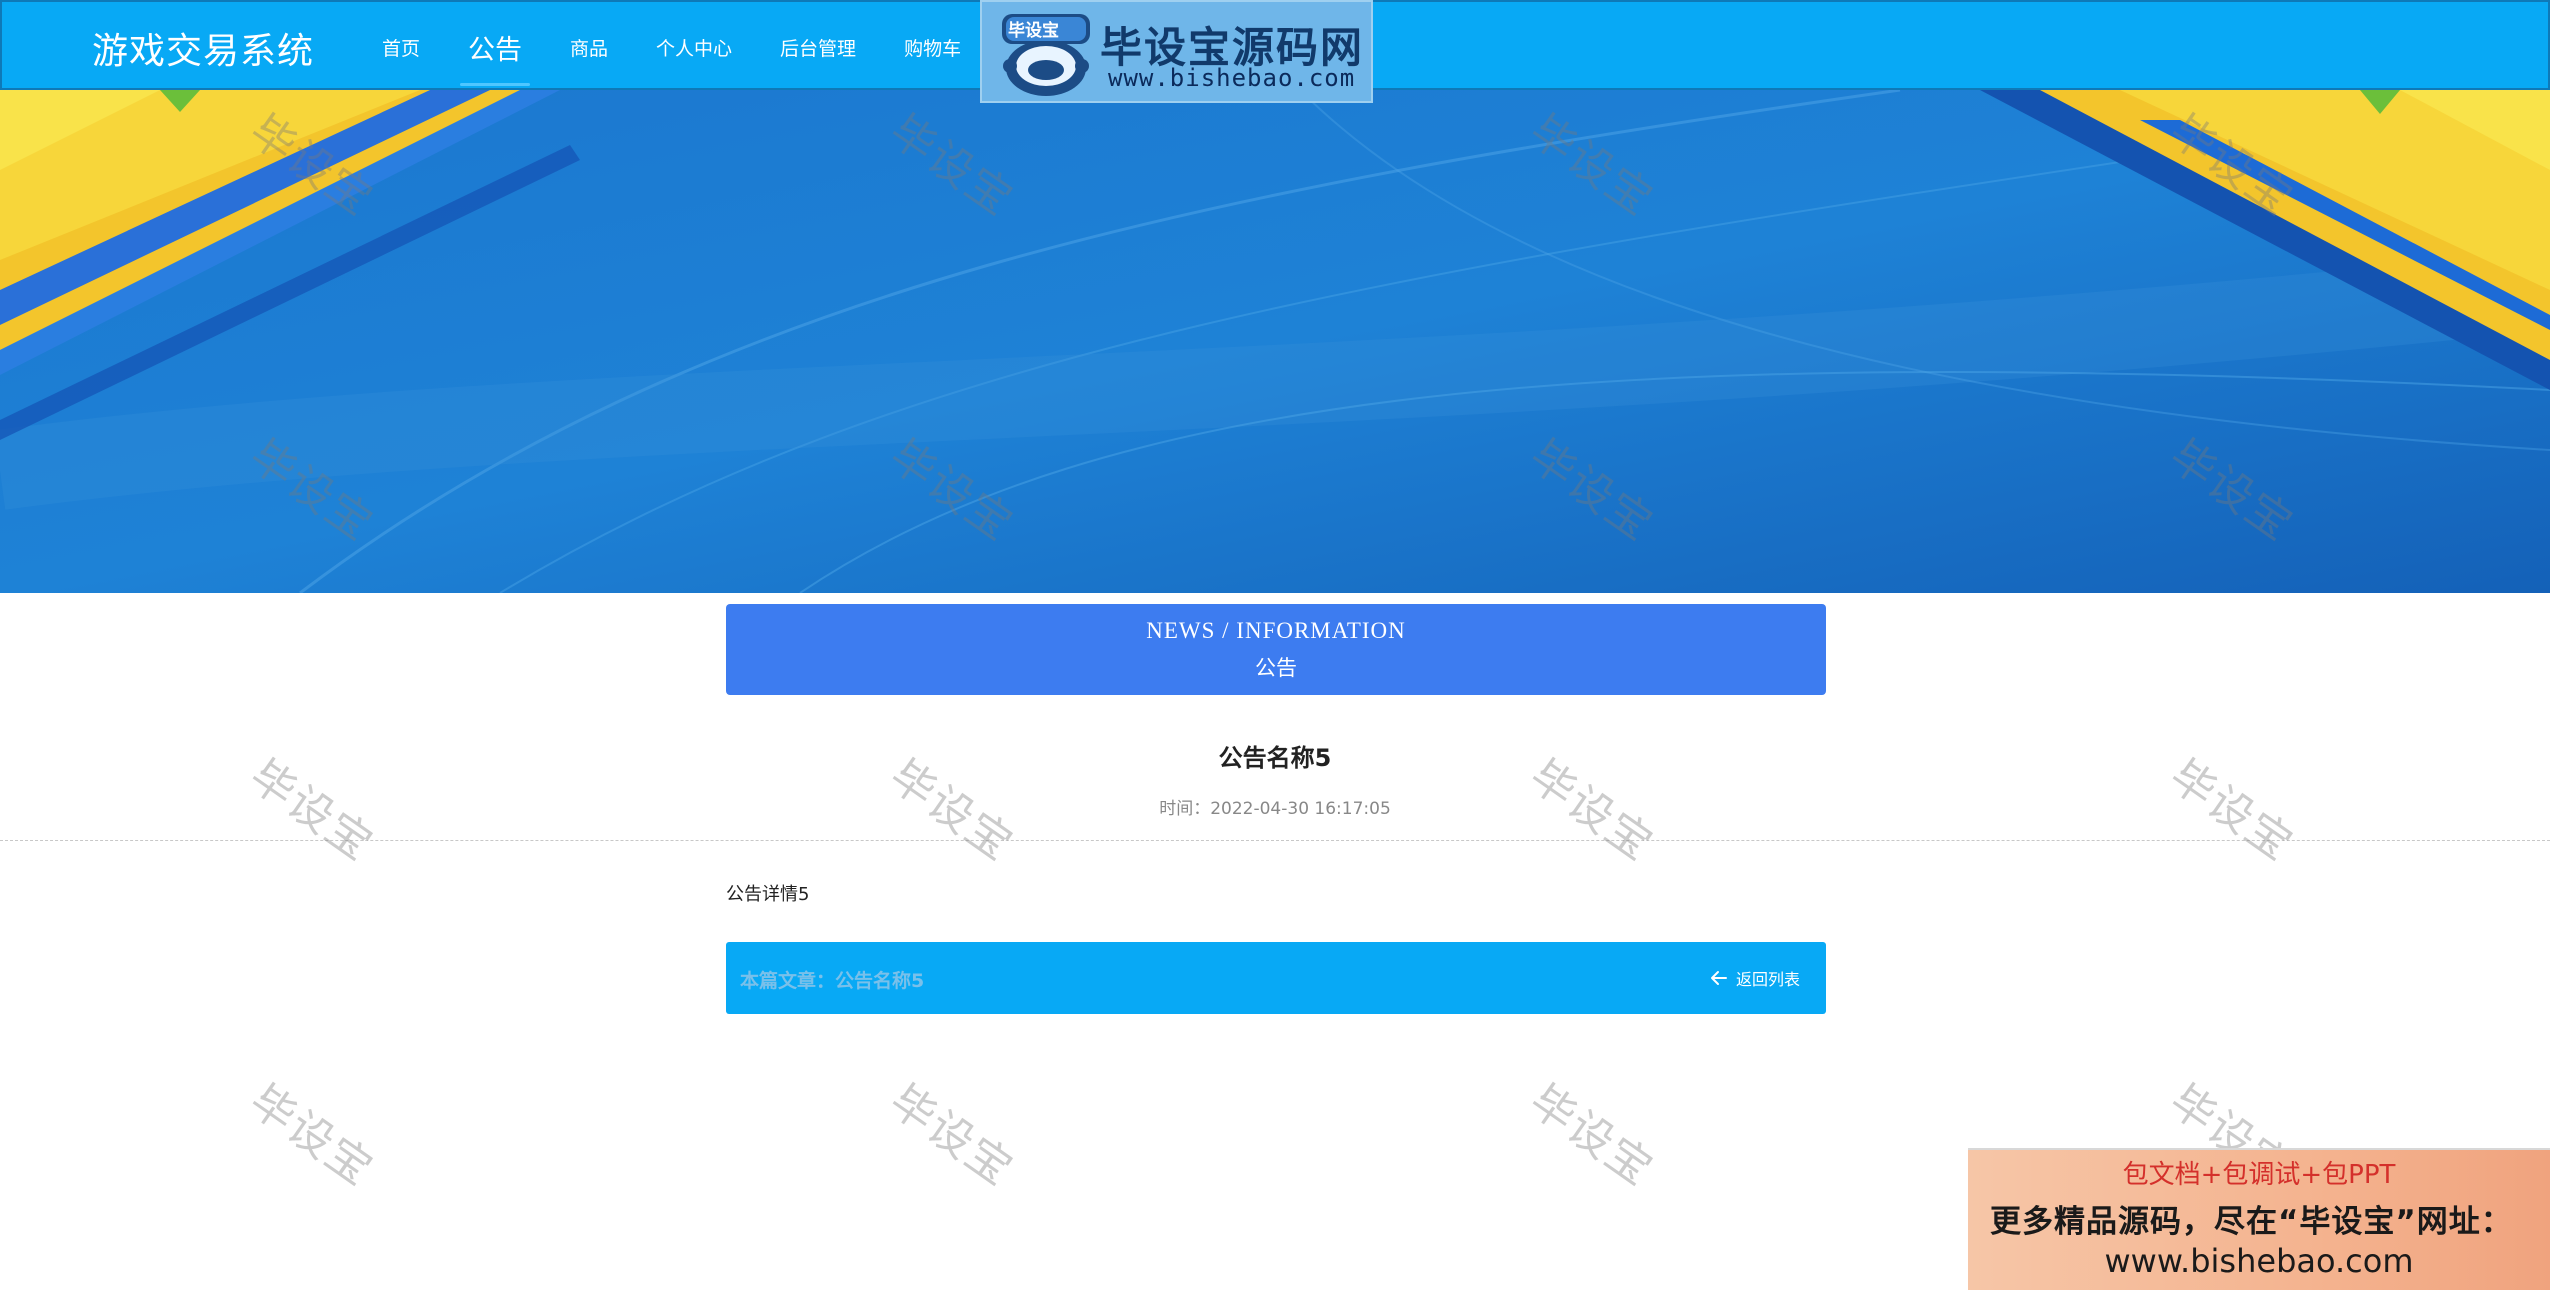  I want to click on nav-item-admin: 后台管理, so click(818, 47).